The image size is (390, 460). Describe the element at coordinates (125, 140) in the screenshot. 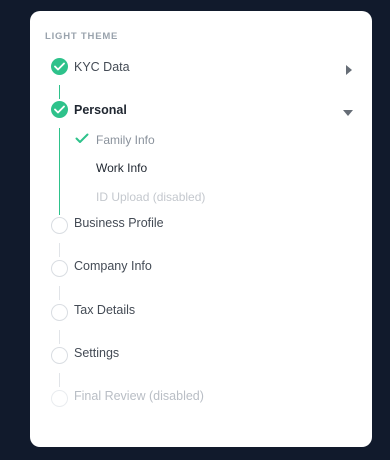

I see `substep-label: Family Info` at that location.